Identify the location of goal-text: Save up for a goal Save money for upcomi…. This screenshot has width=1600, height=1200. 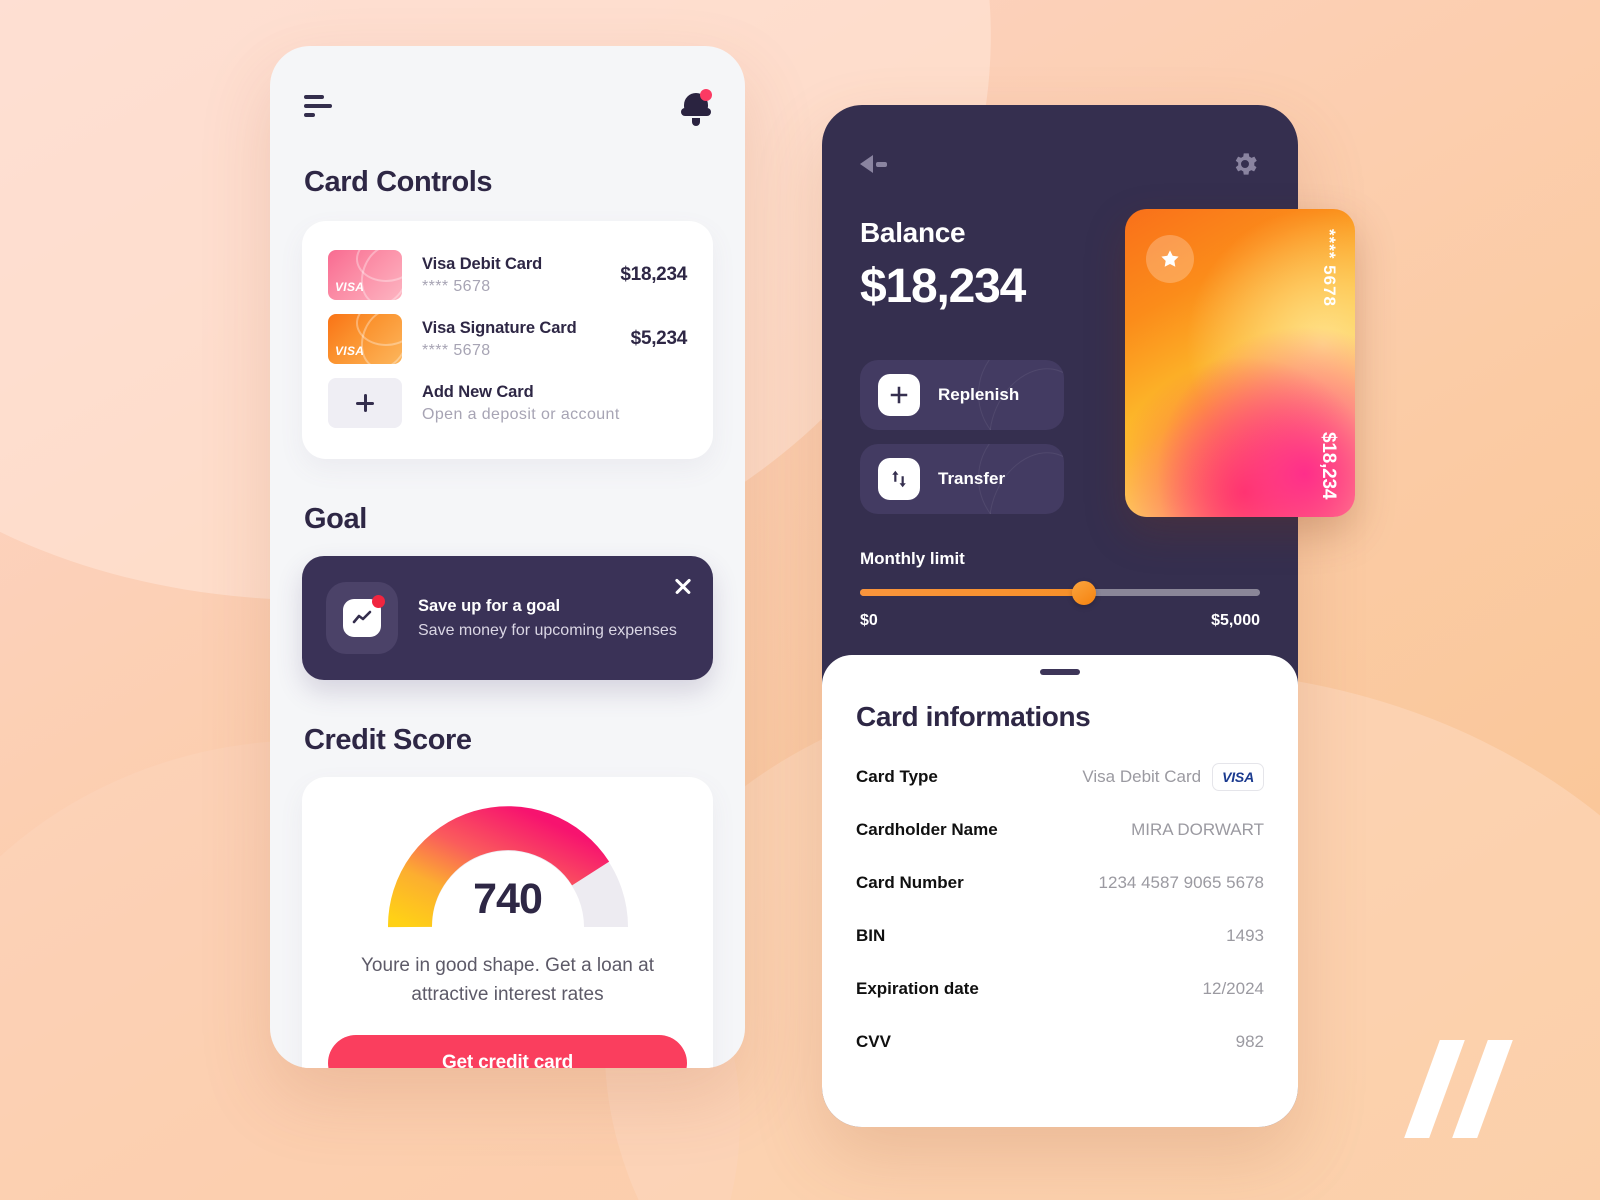
(553, 618).